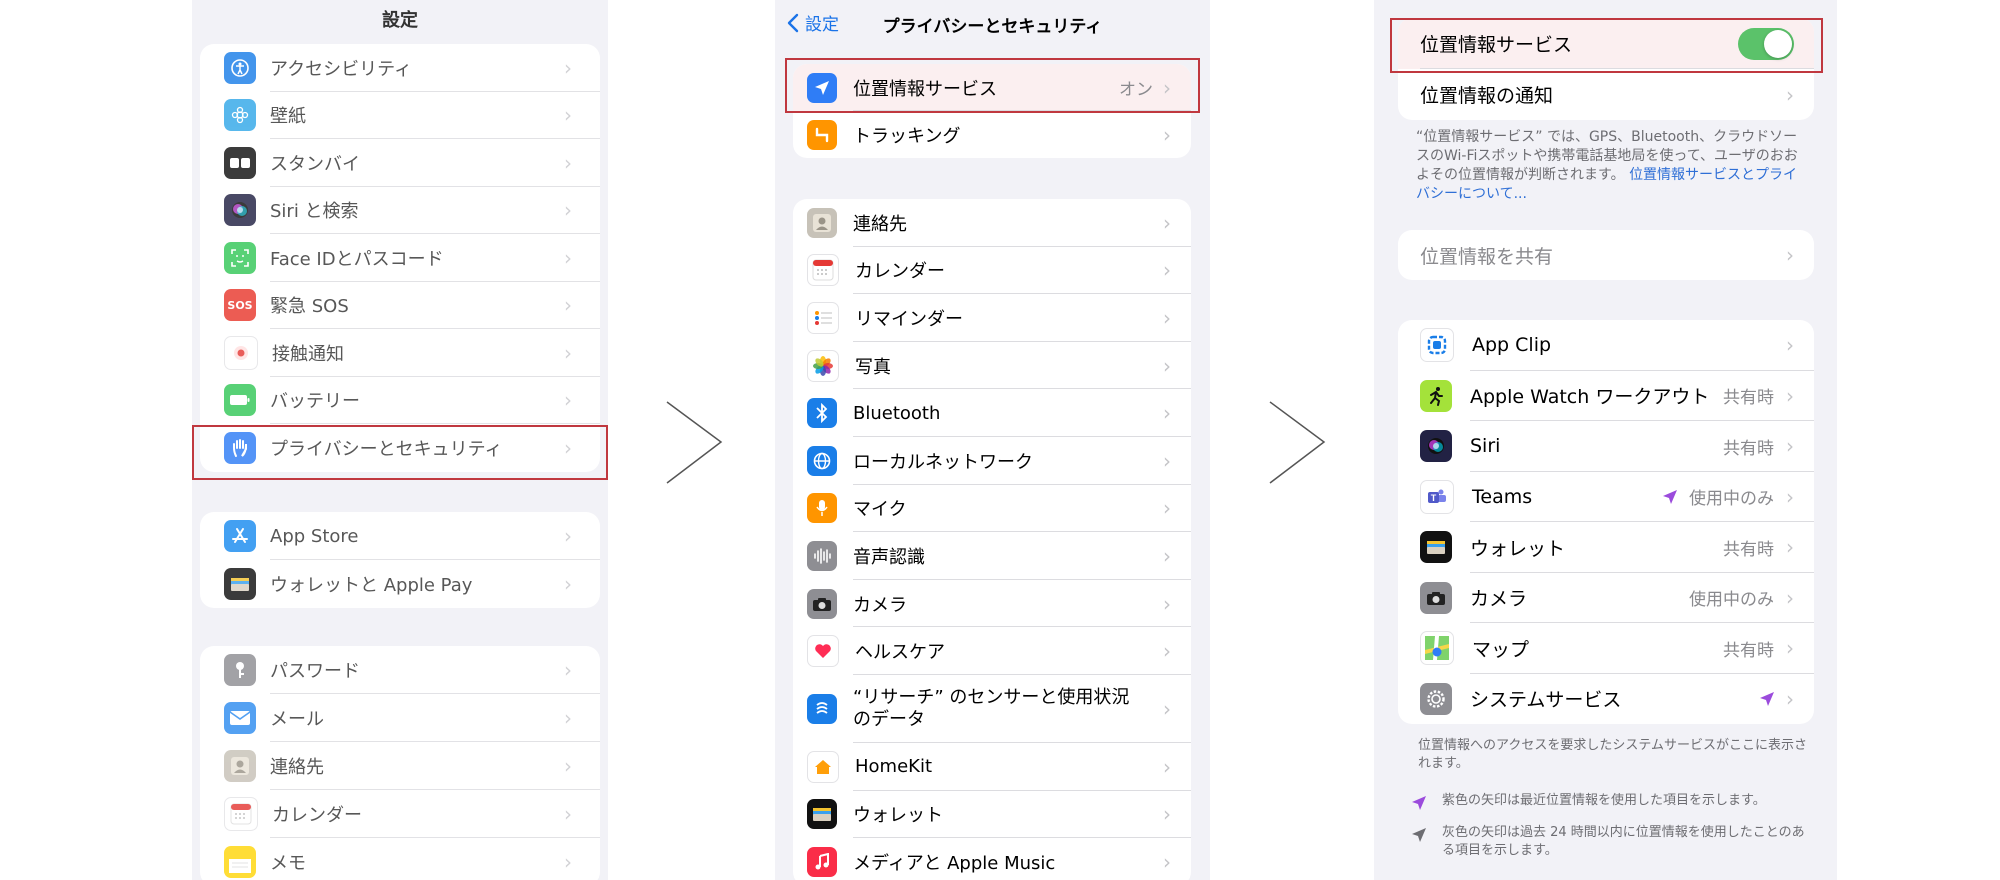 This screenshot has height=880, width=2000. I want to click on photos-icon, so click(823, 365).